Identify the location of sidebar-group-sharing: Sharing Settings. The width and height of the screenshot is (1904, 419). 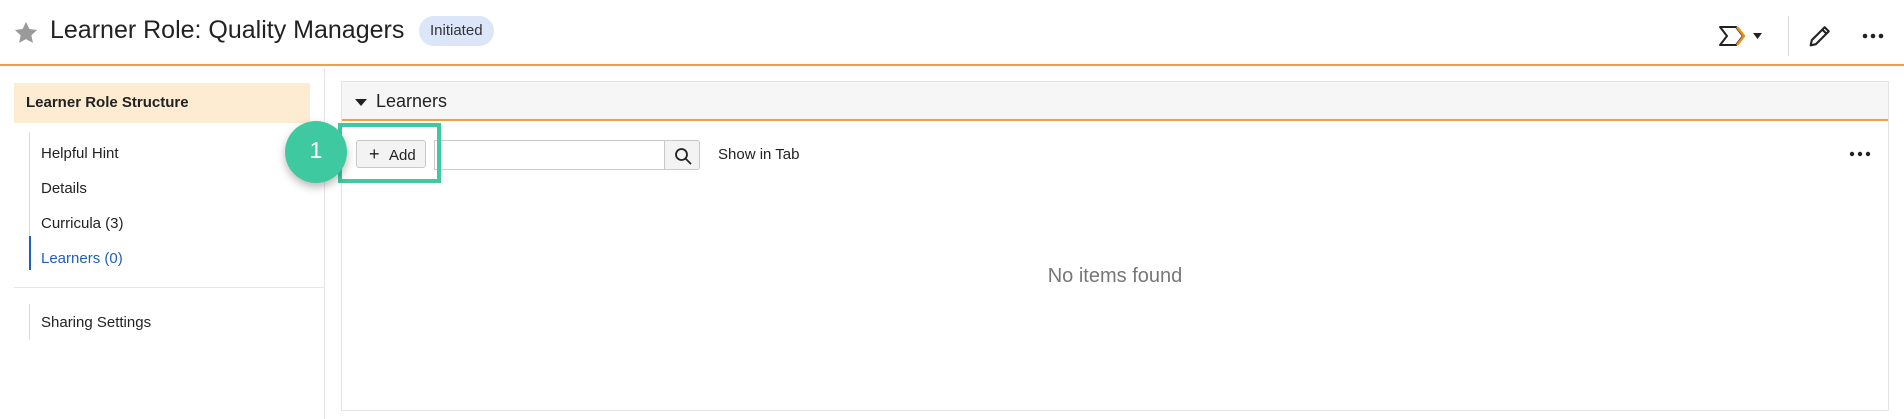
(177, 322).